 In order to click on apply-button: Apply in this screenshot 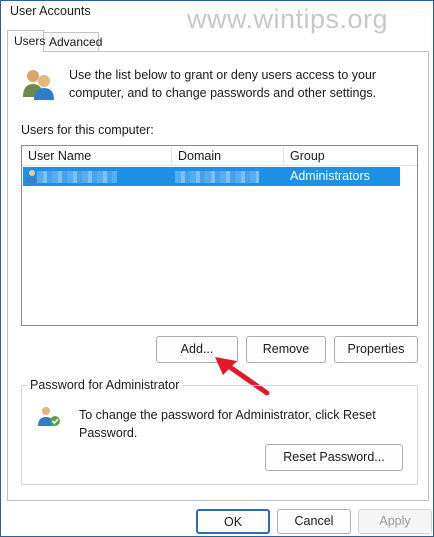, I will do `click(395, 521)`.